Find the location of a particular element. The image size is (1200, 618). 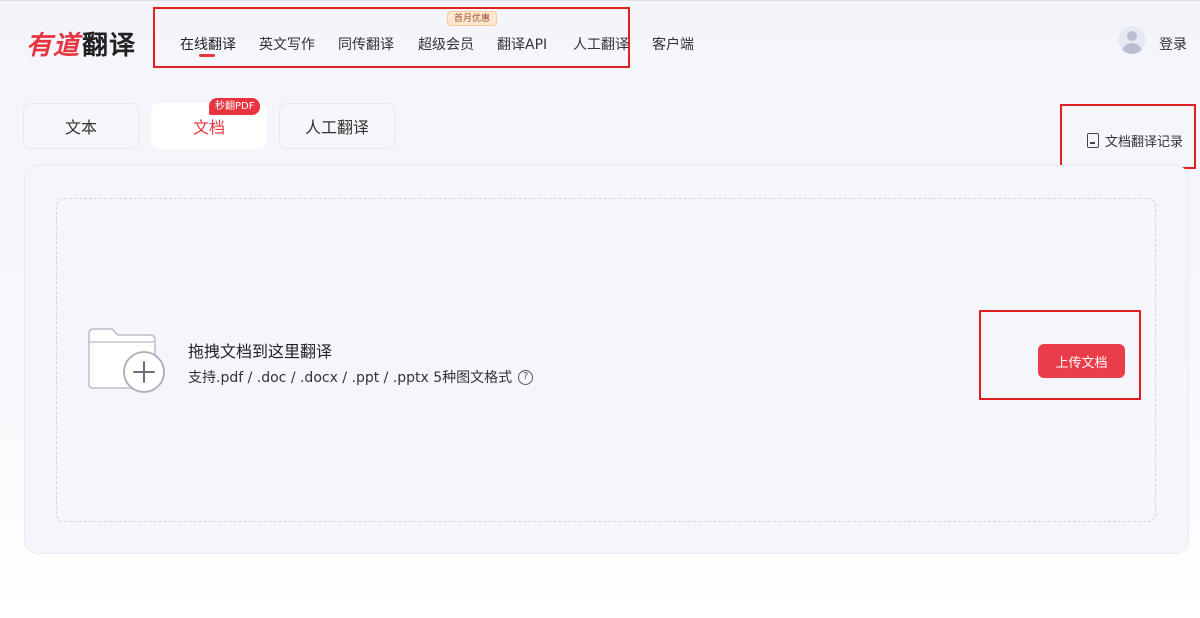

nav-active-underline is located at coordinates (207, 55).